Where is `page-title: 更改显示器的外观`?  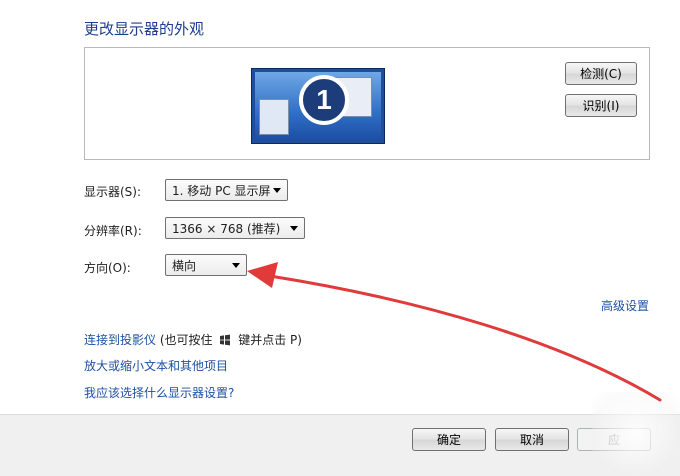
page-title: 更改显示器的外观 is located at coordinates (144, 29).